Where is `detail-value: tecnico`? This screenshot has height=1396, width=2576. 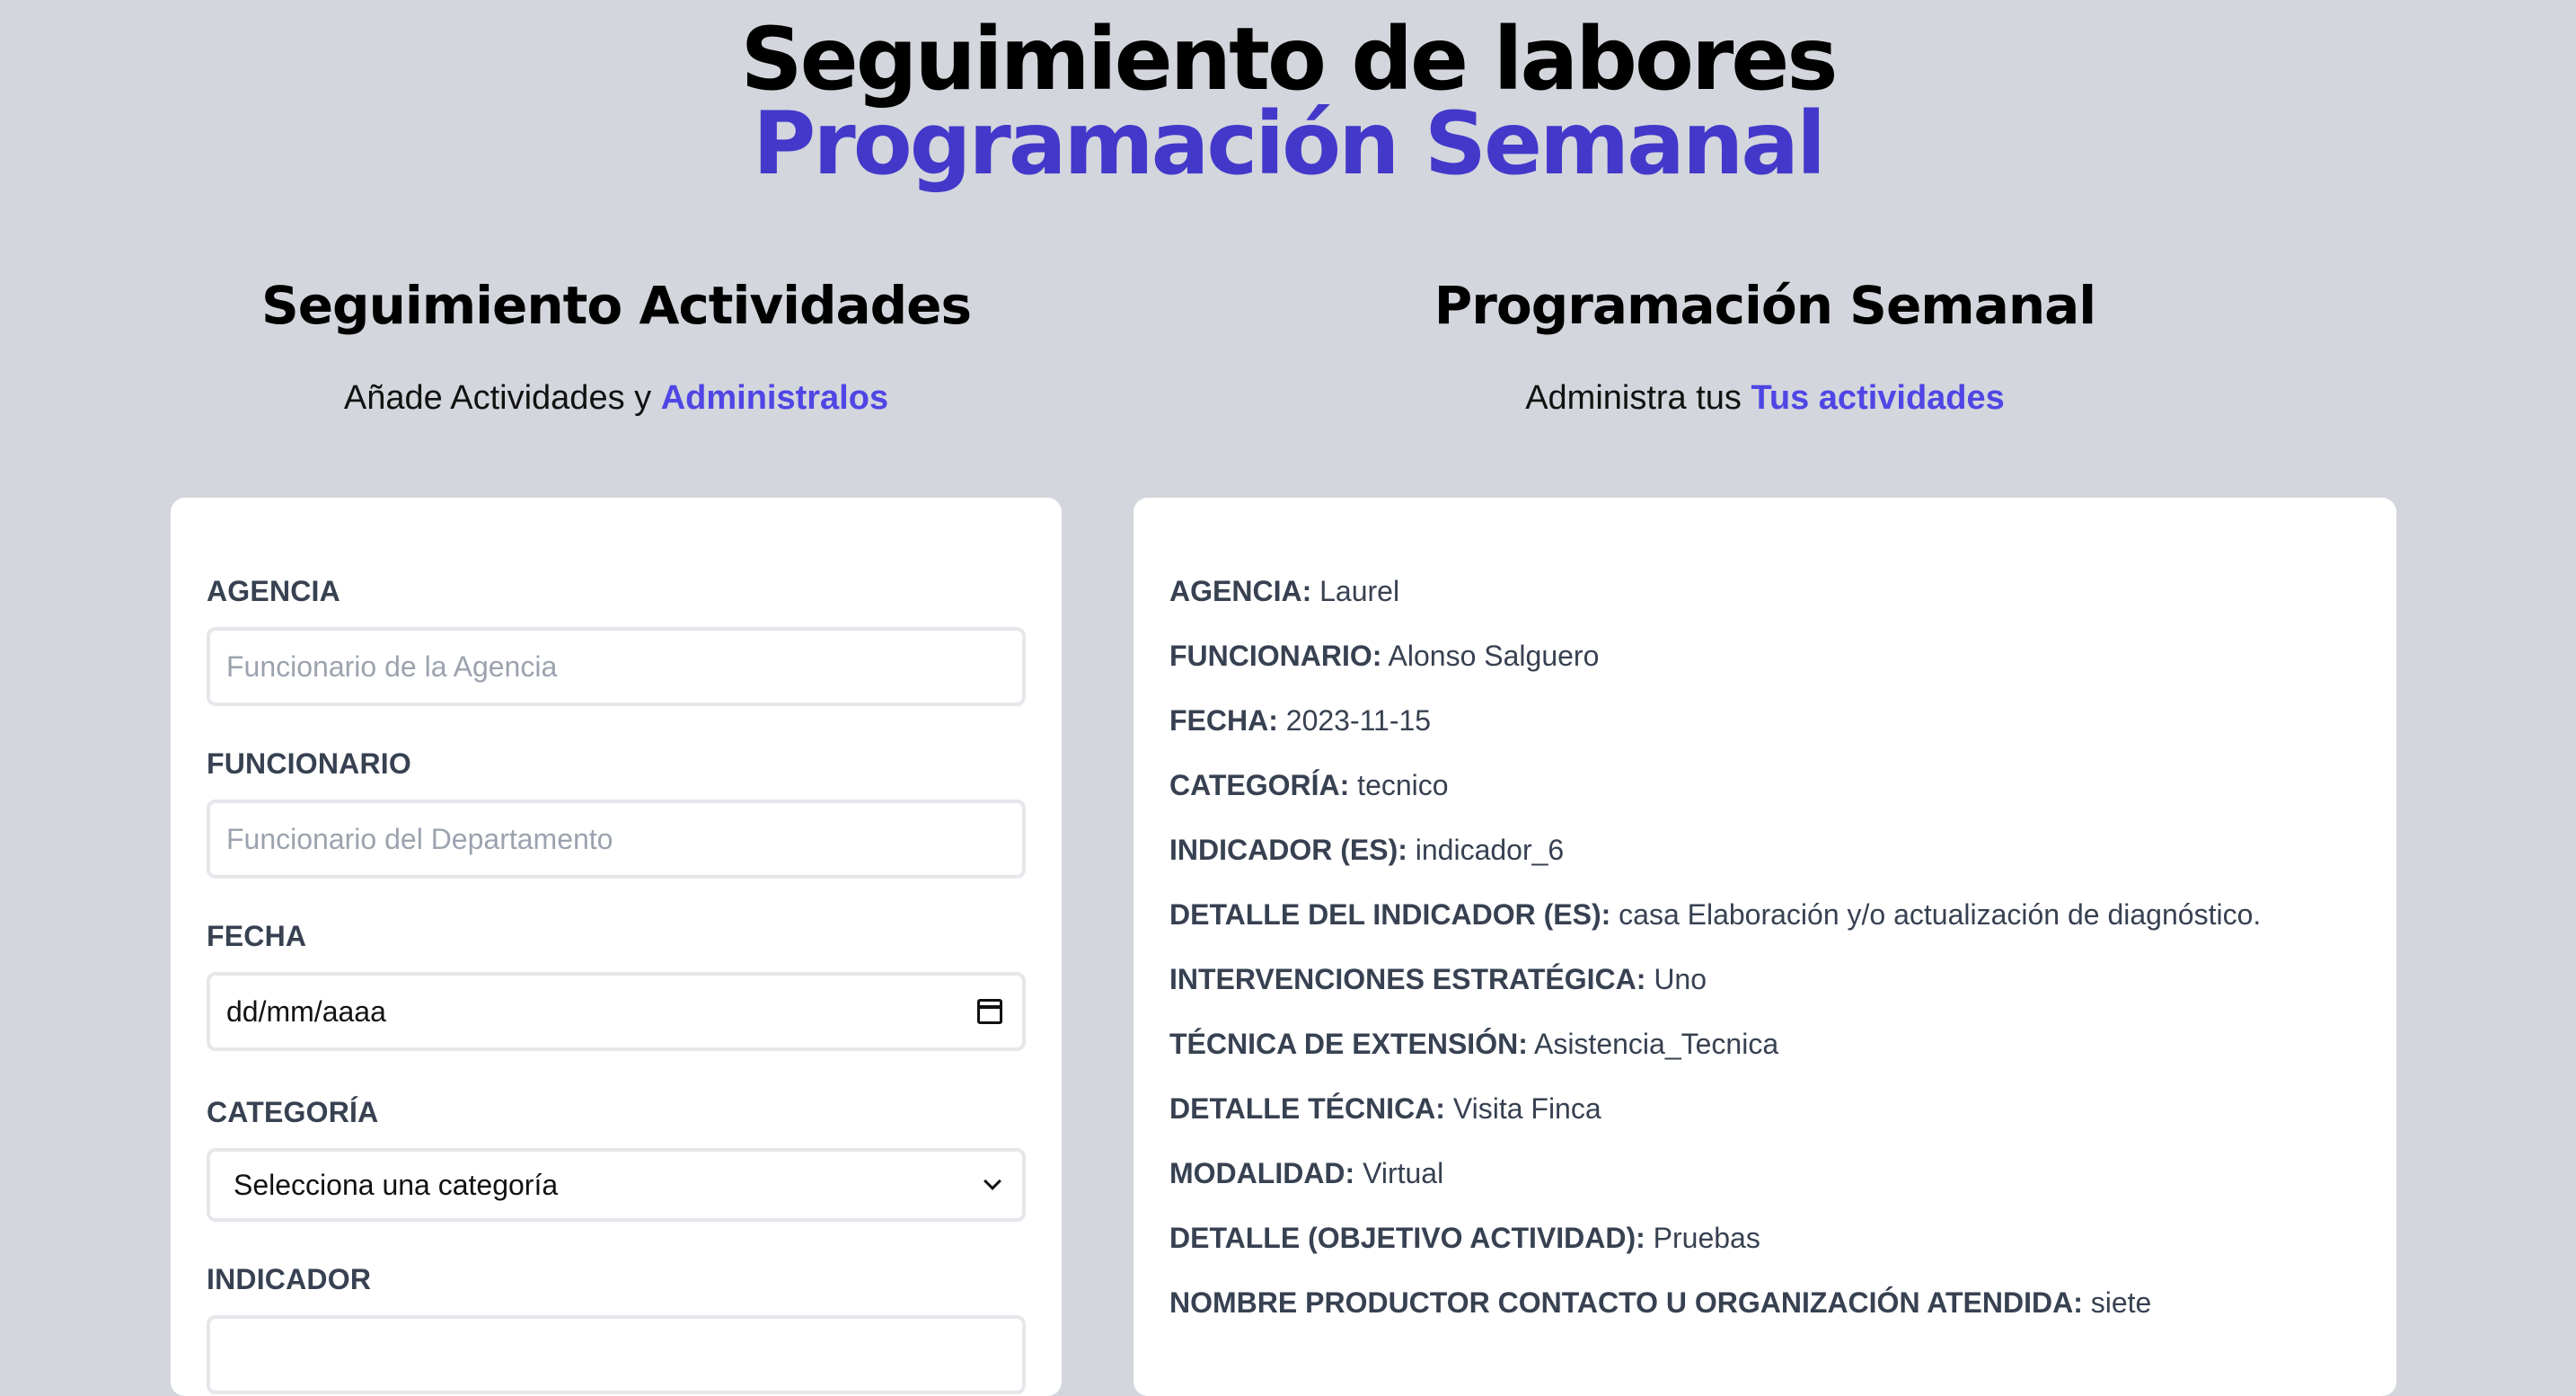
detail-value: tecnico is located at coordinates (1403, 785).